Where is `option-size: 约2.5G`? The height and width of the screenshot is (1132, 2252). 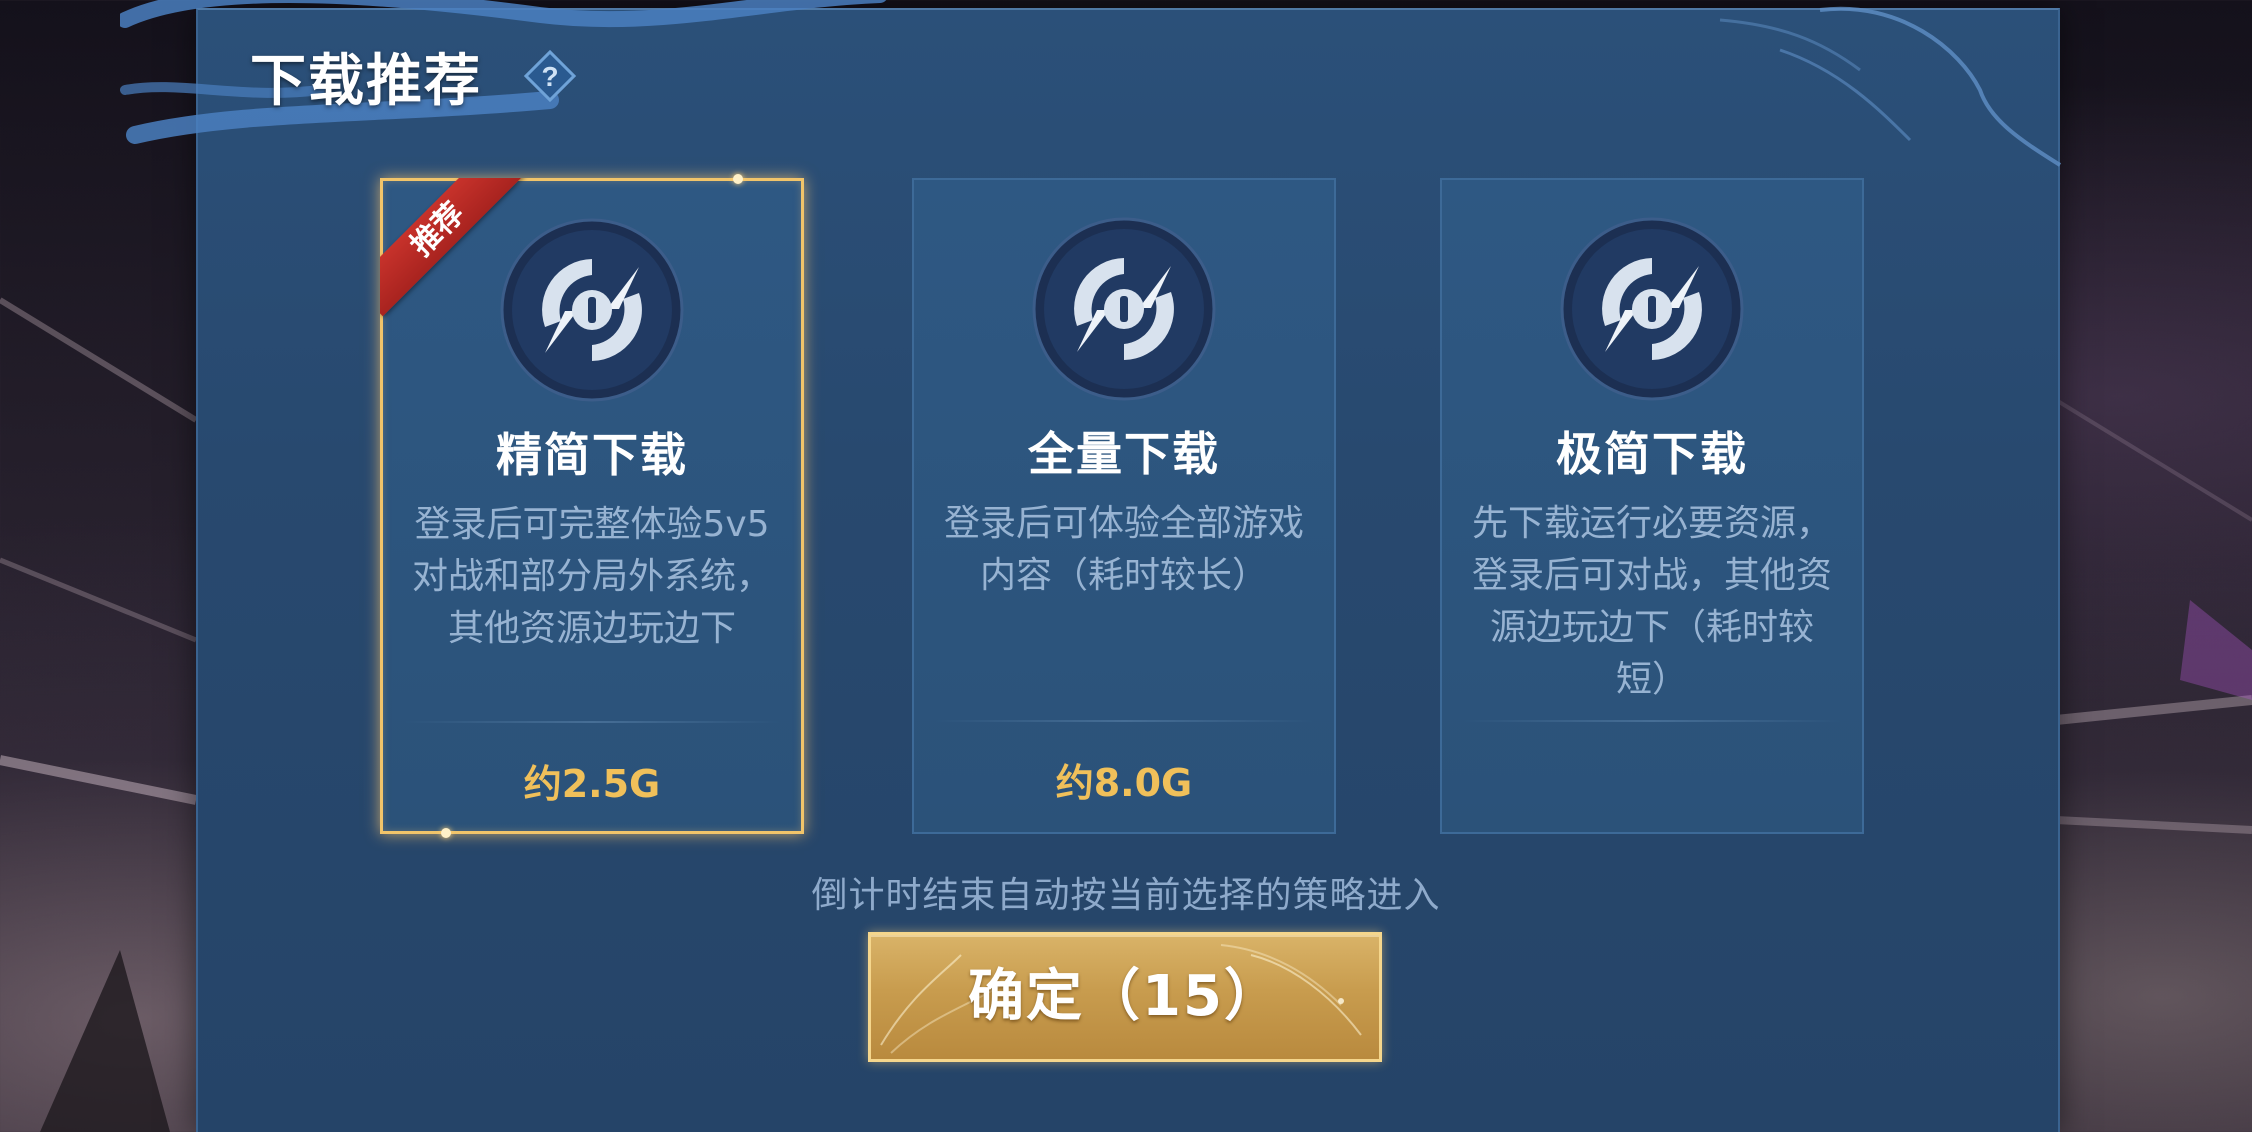 option-size: 约2.5G is located at coordinates (592, 784).